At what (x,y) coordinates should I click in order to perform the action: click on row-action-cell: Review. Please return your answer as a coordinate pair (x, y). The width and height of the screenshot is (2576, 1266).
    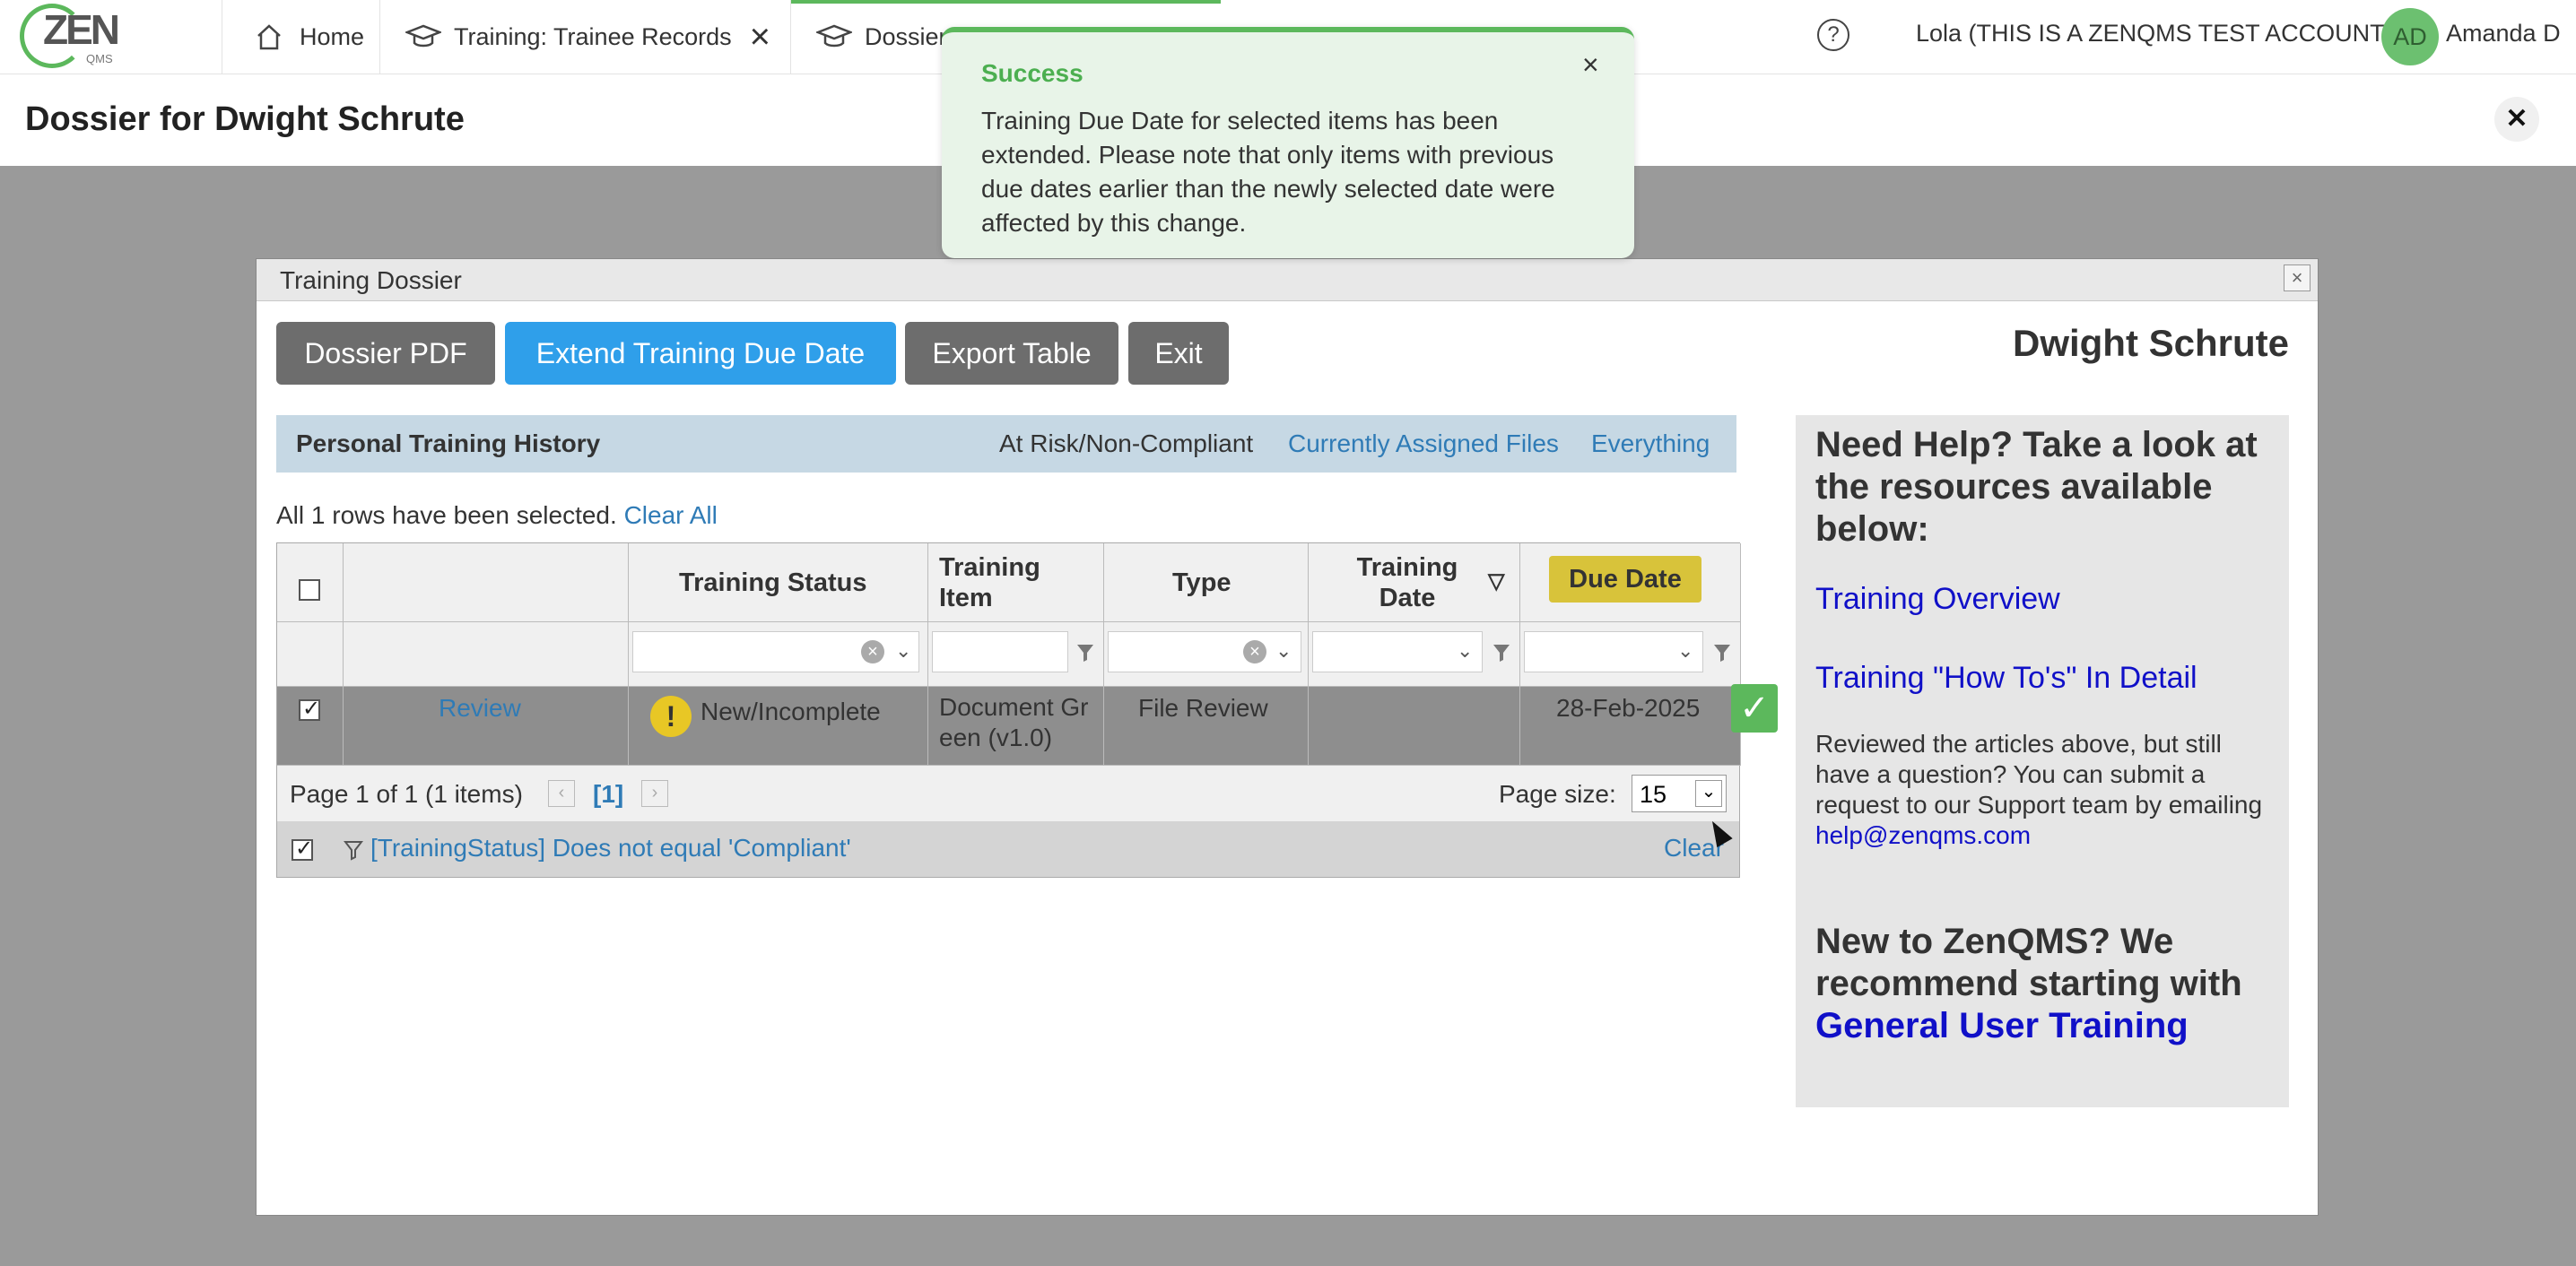
    Looking at the image, I should click on (486, 726).